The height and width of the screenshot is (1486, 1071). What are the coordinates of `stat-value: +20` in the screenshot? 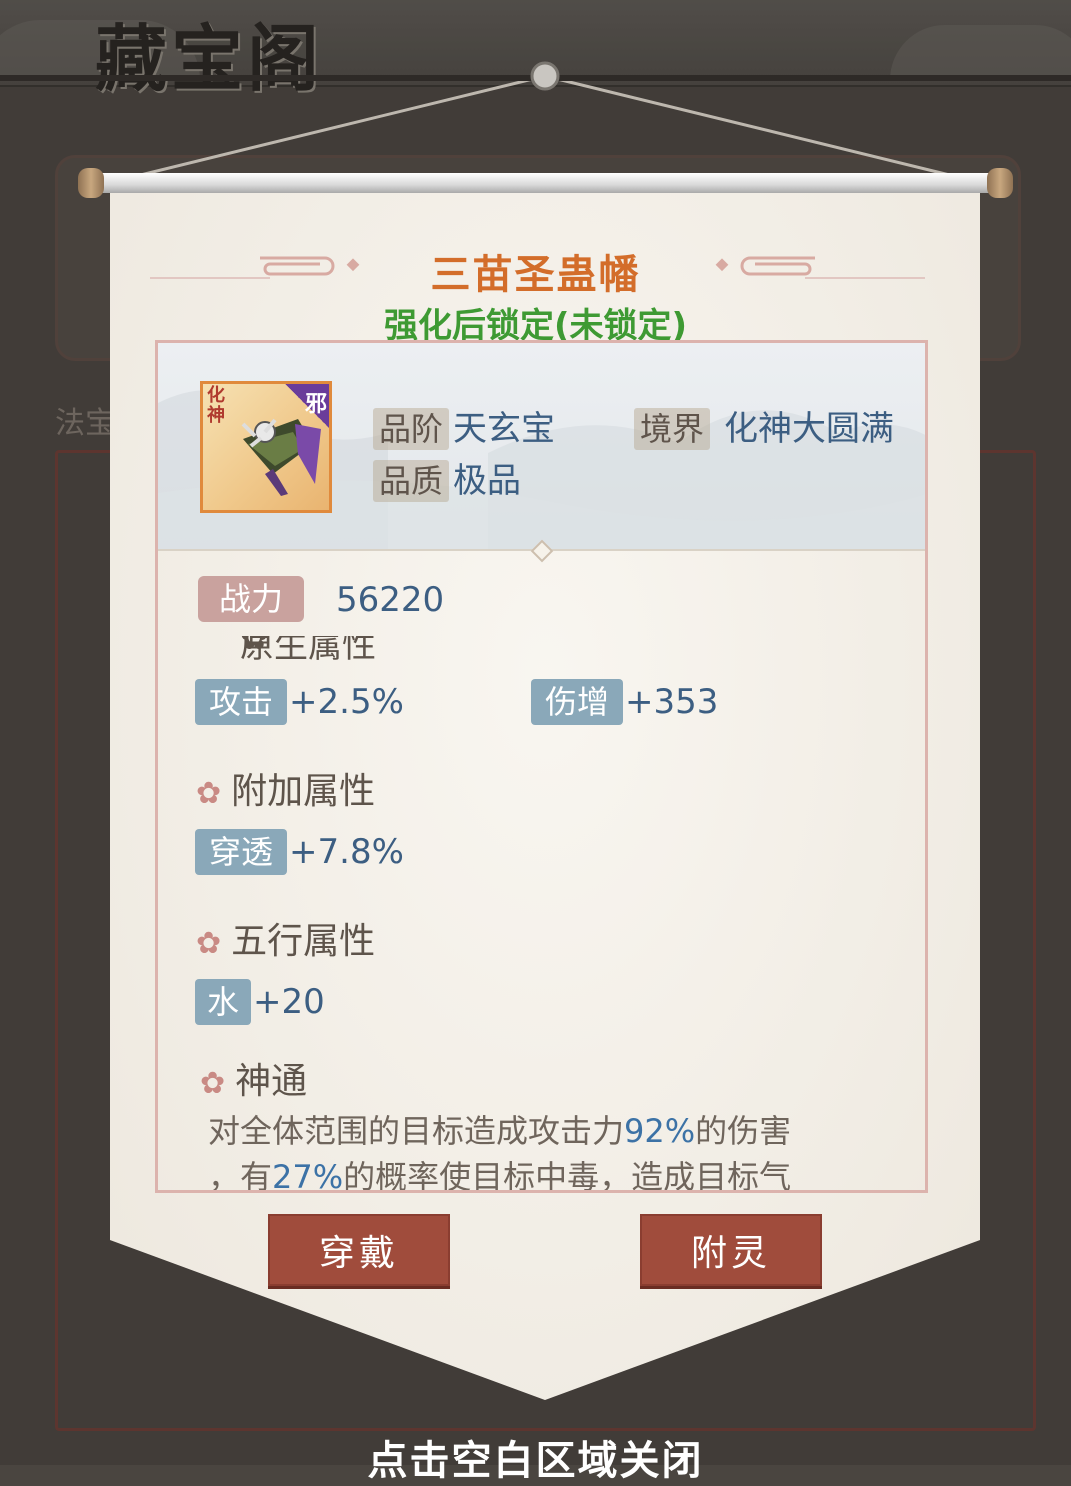 It's located at (289, 1002).